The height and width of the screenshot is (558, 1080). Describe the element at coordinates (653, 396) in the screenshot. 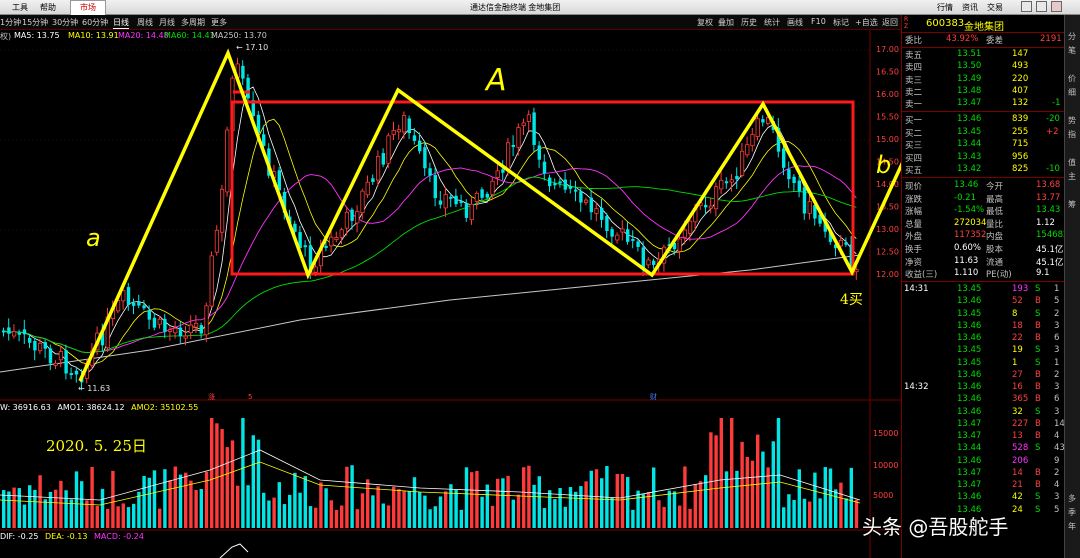

I see `event-marker: 财` at that location.